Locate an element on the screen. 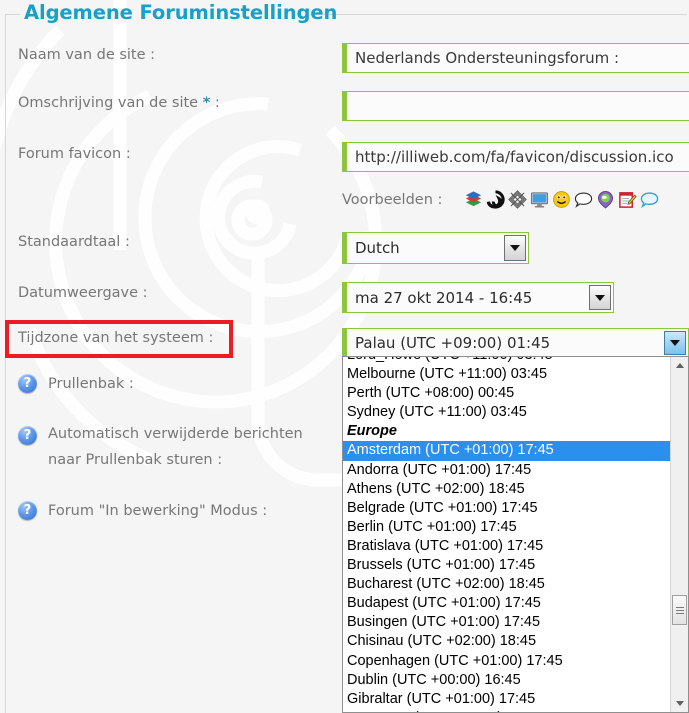 This screenshot has height=713, width=689. timezone-option: Chisinau (UTC +02:00) 18:45 is located at coordinates (507, 641).